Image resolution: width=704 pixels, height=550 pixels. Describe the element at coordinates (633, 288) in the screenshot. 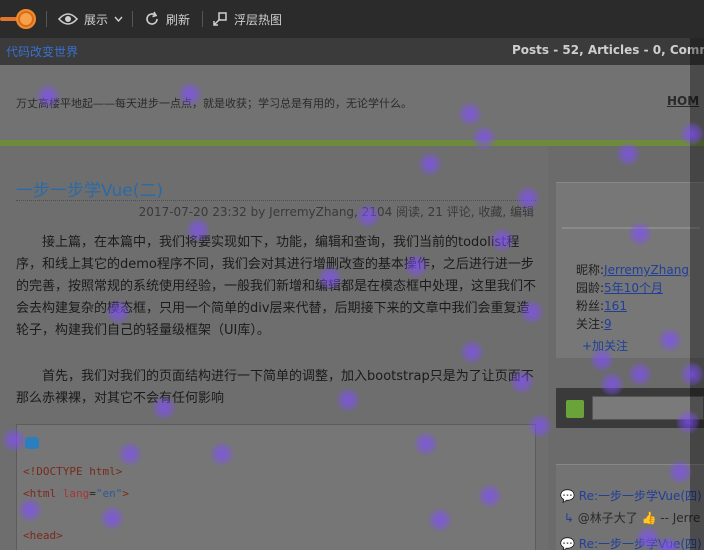

I see `age-link: 5年10个月` at that location.